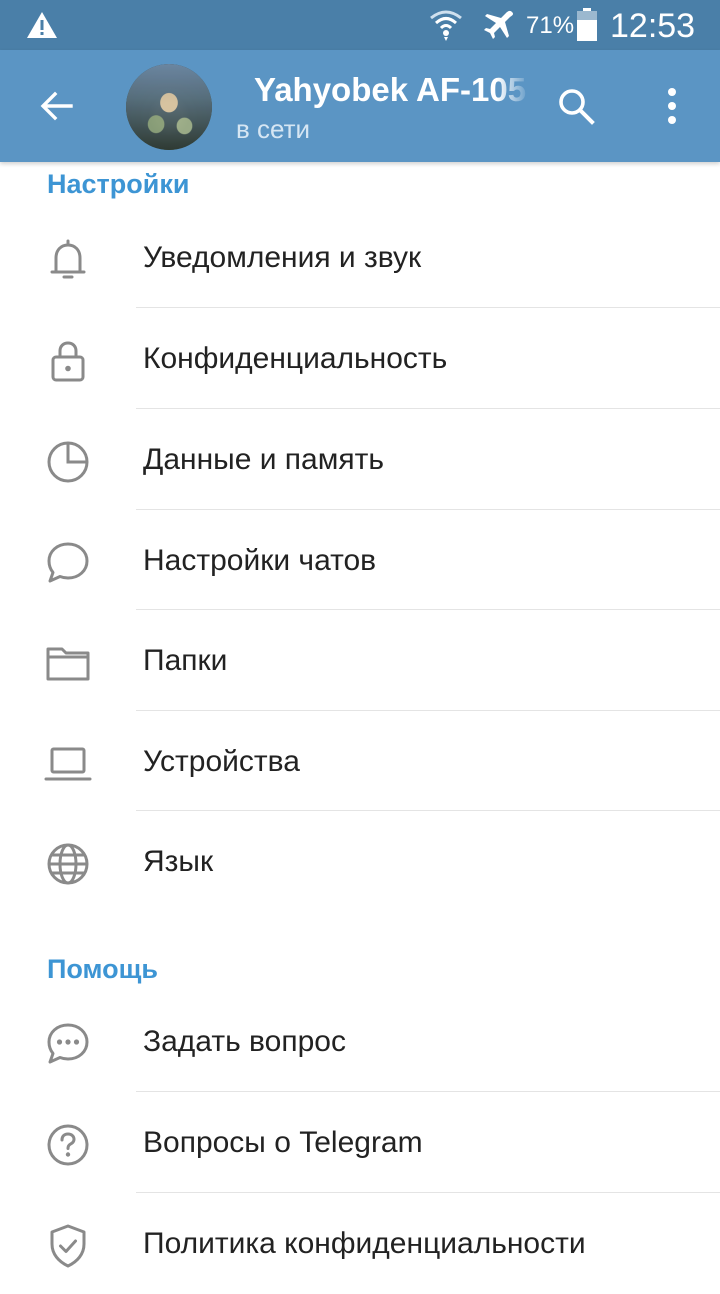  Describe the element at coordinates (273, 129) in the screenshot. I see `online-status: в сети` at that location.